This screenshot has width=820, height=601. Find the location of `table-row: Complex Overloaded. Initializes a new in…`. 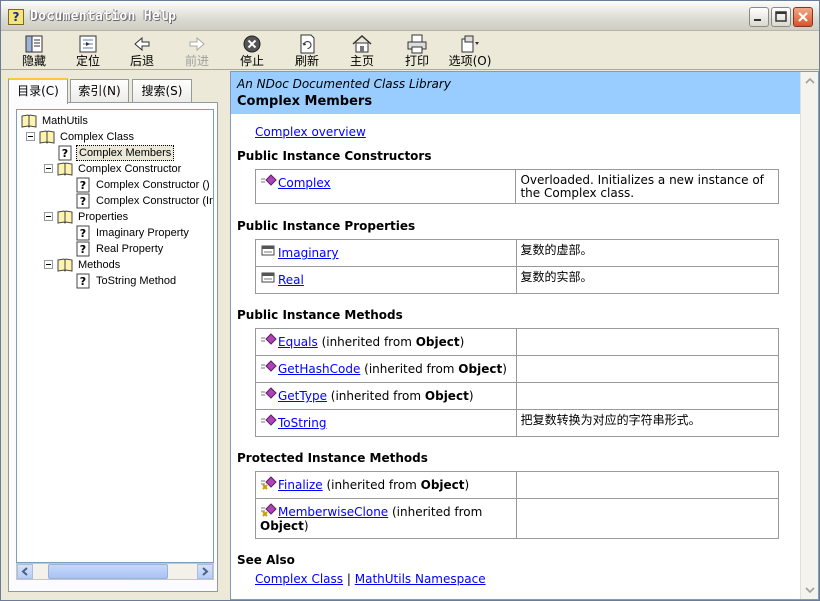

table-row: Complex Overloaded. Initializes a new in… is located at coordinates (516, 186).